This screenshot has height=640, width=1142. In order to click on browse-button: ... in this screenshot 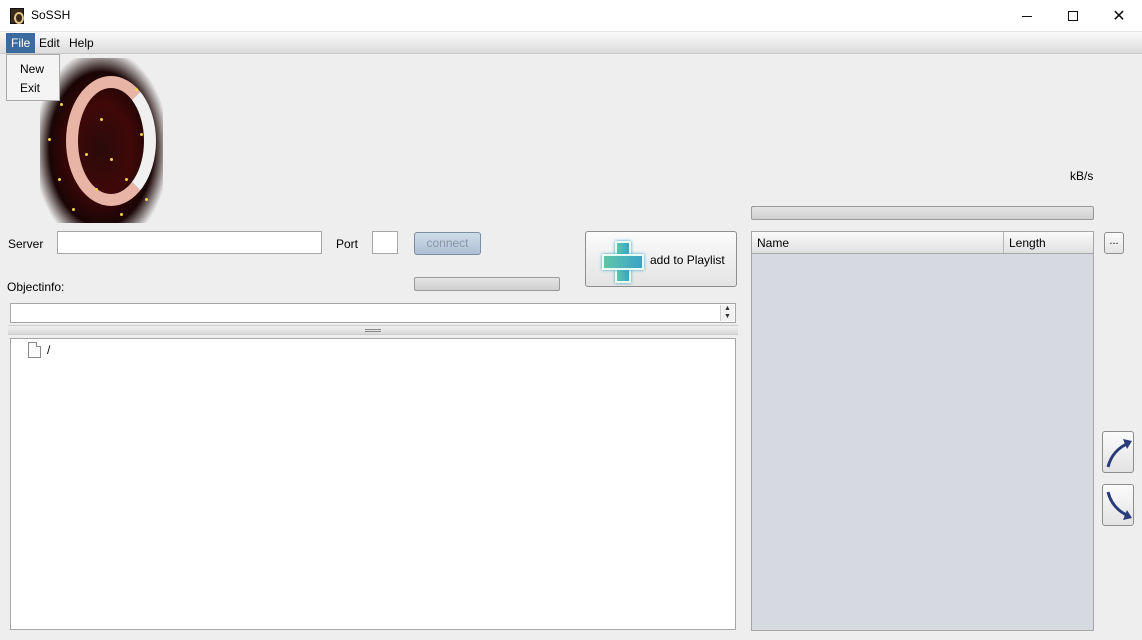, I will do `click(1114, 243)`.